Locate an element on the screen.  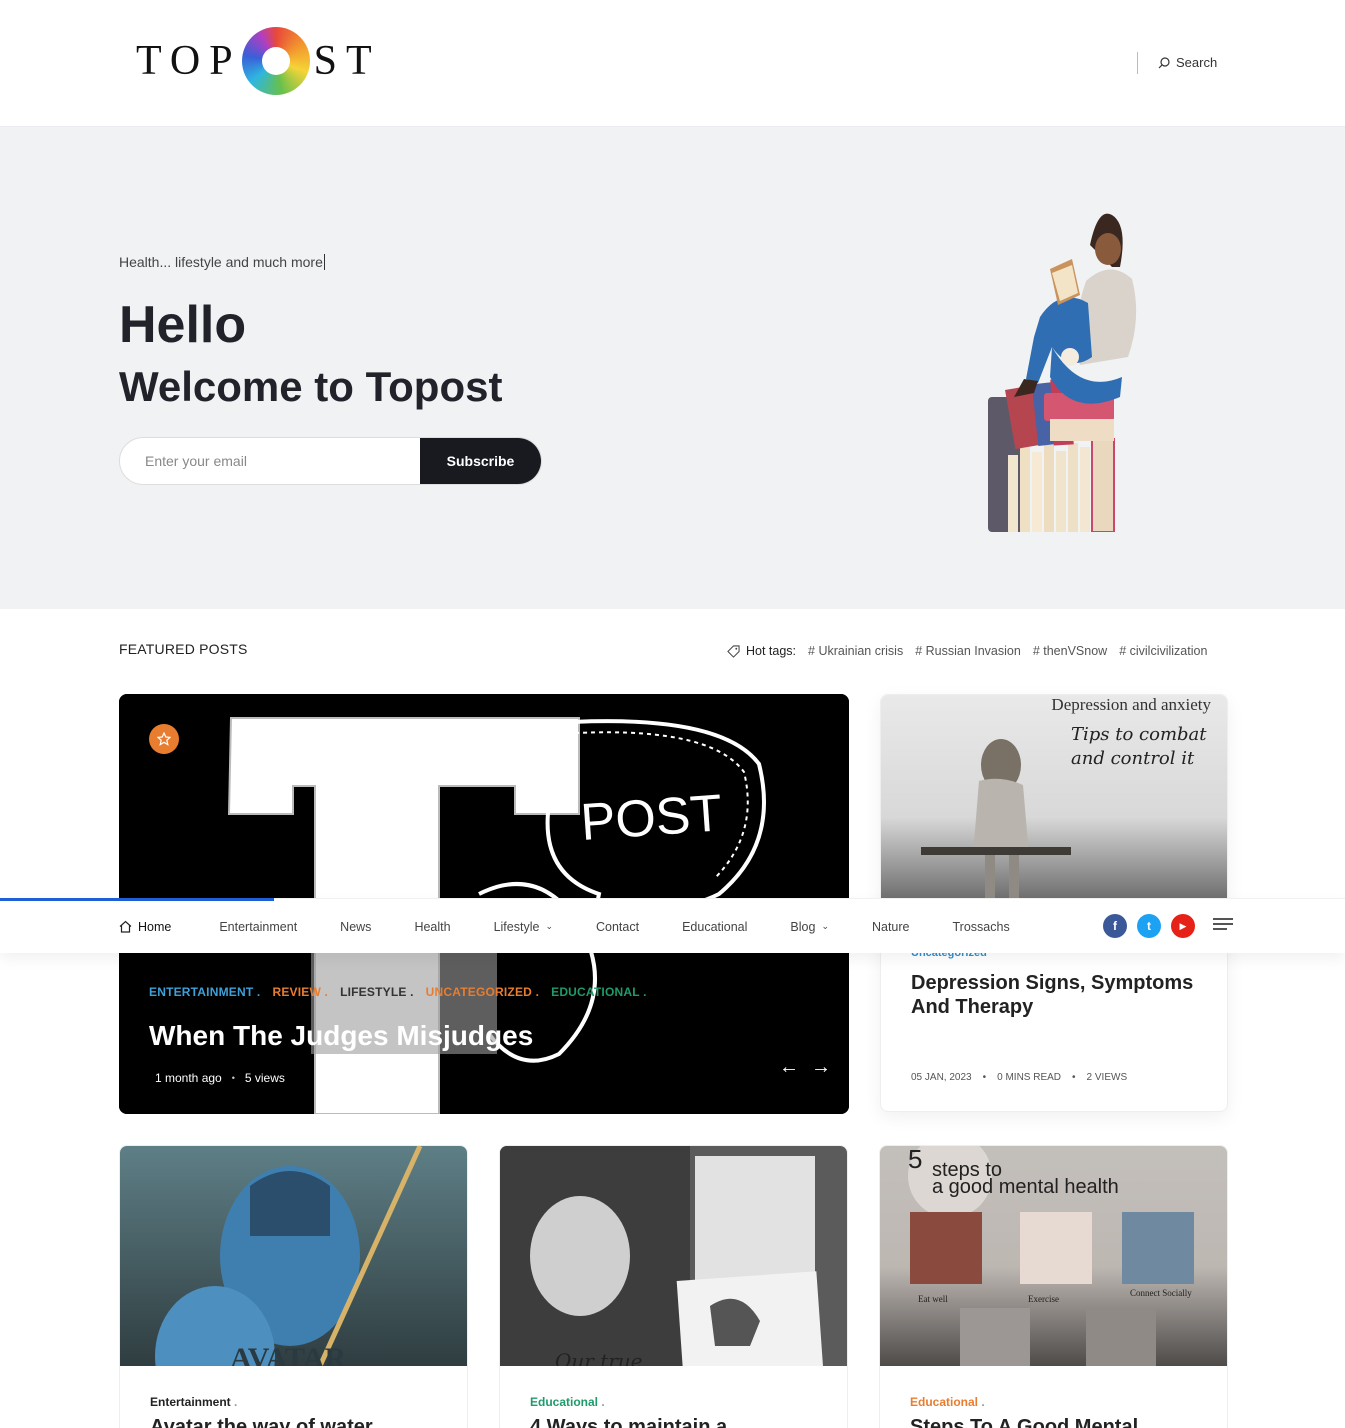
social-links: f t ▶ is located at coordinates (1149, 926).